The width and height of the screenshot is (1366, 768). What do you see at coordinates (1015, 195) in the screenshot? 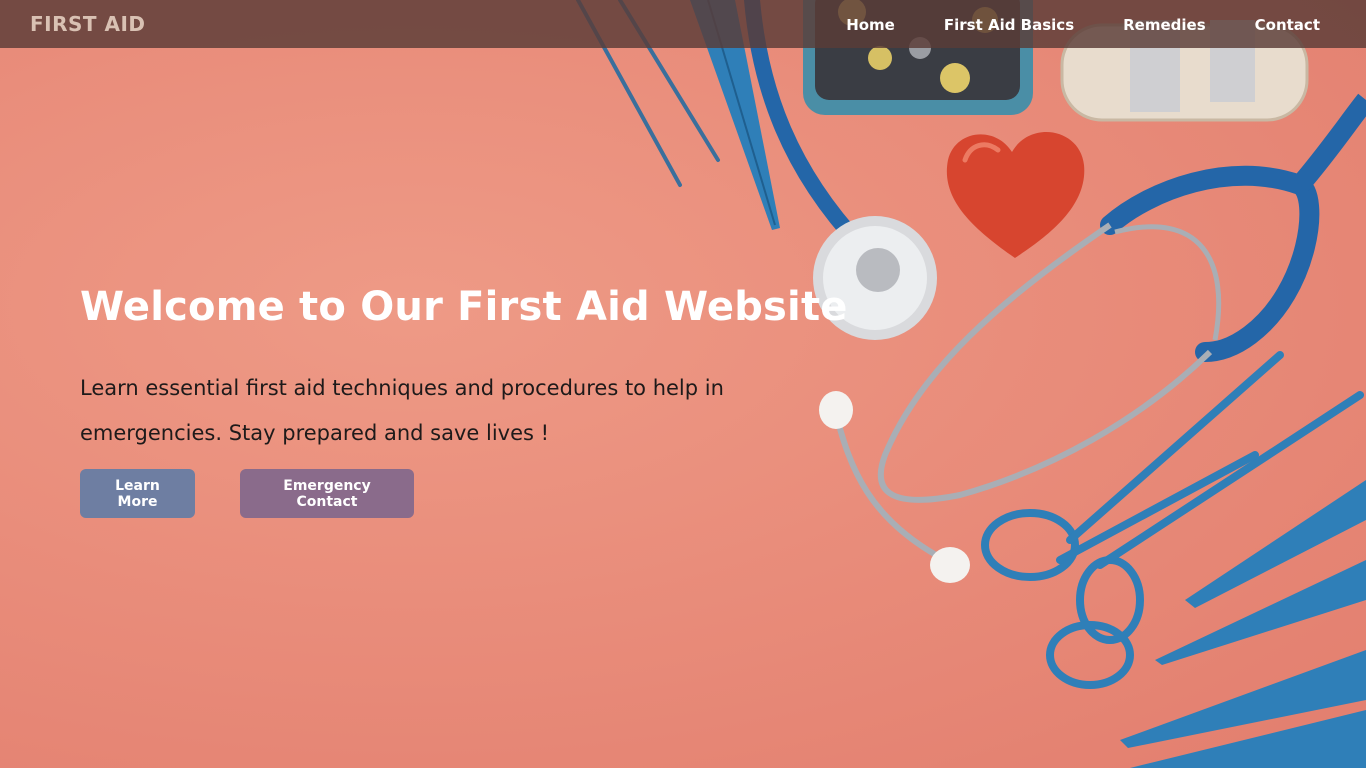
I see `heart-toy` at bounding box center [1015, 195].